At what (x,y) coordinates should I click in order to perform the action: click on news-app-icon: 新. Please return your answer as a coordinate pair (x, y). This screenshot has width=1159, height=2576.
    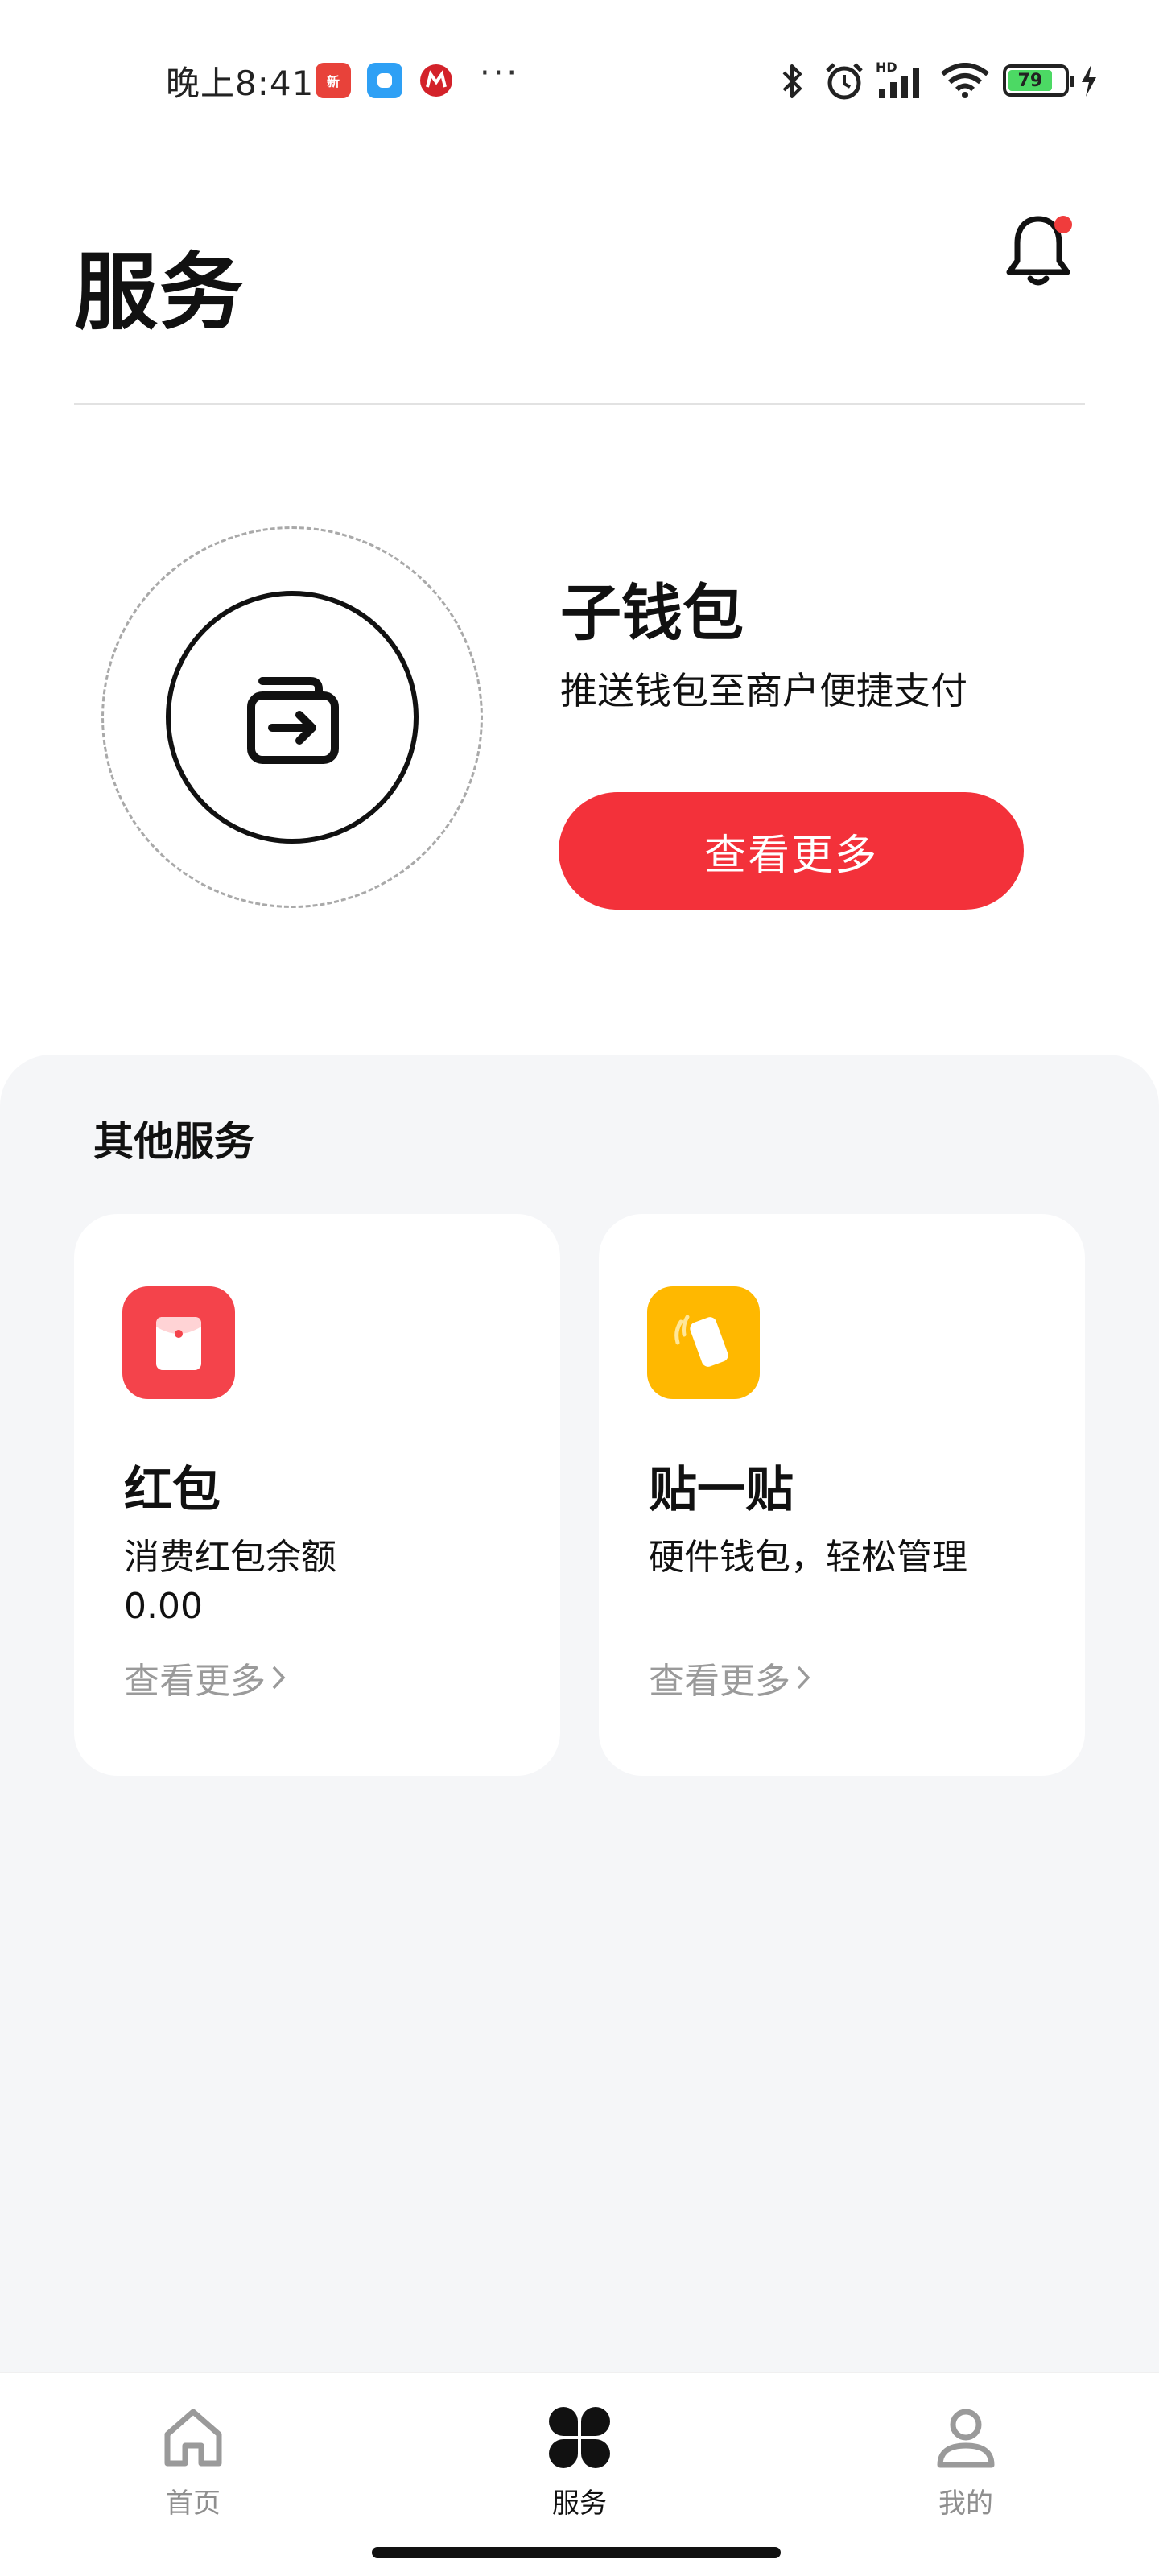
    Looking at the image, I should click on (333, 80).